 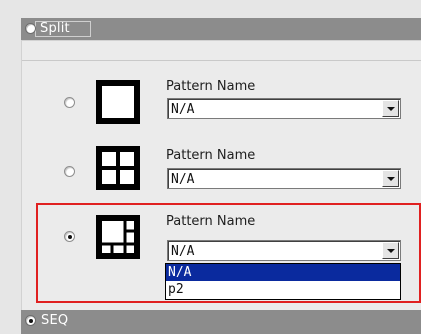 What do you see at coordinates (211, 221) in the screenshot?
I see `pattern-3-label: Pattern Name` at bounding box center [211, 221].